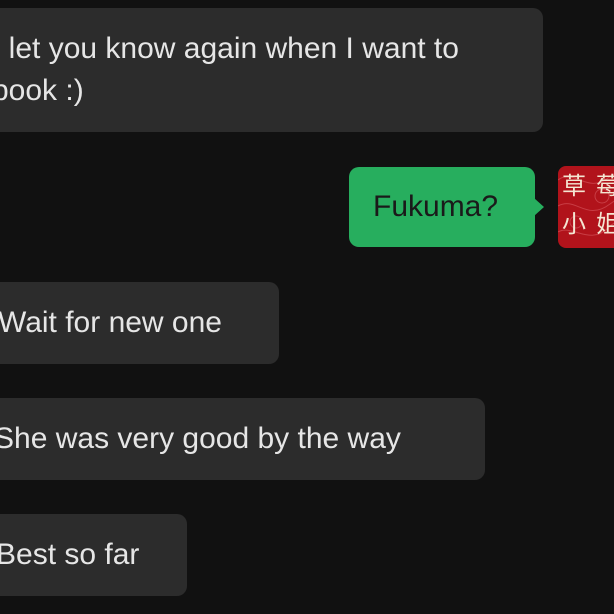 The height and width of the screenshot is (614, 614). Describe the element at coordinates (70, 554) in the screenshot. I see `message-text: Best so far` at that location.